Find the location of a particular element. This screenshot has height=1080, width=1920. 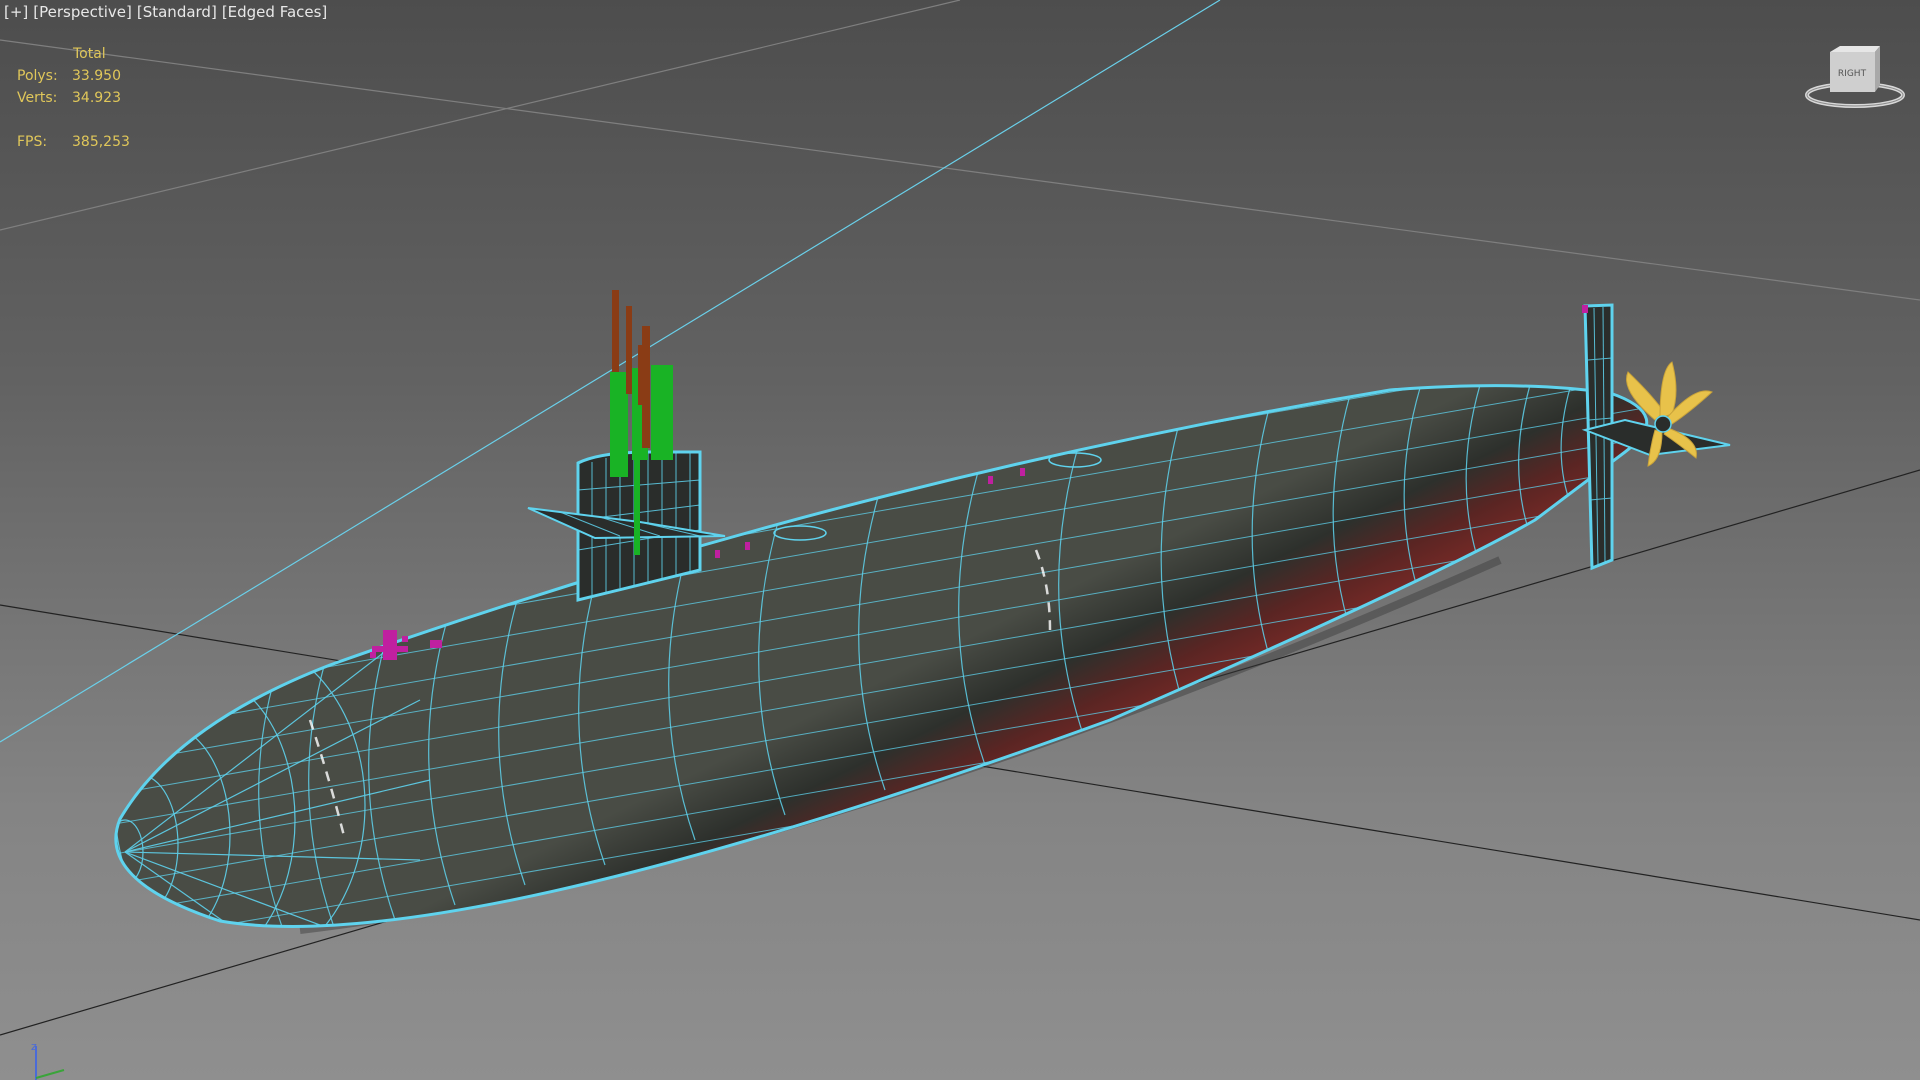

polys-value: 33.950 is located at coordinates (96, 76).